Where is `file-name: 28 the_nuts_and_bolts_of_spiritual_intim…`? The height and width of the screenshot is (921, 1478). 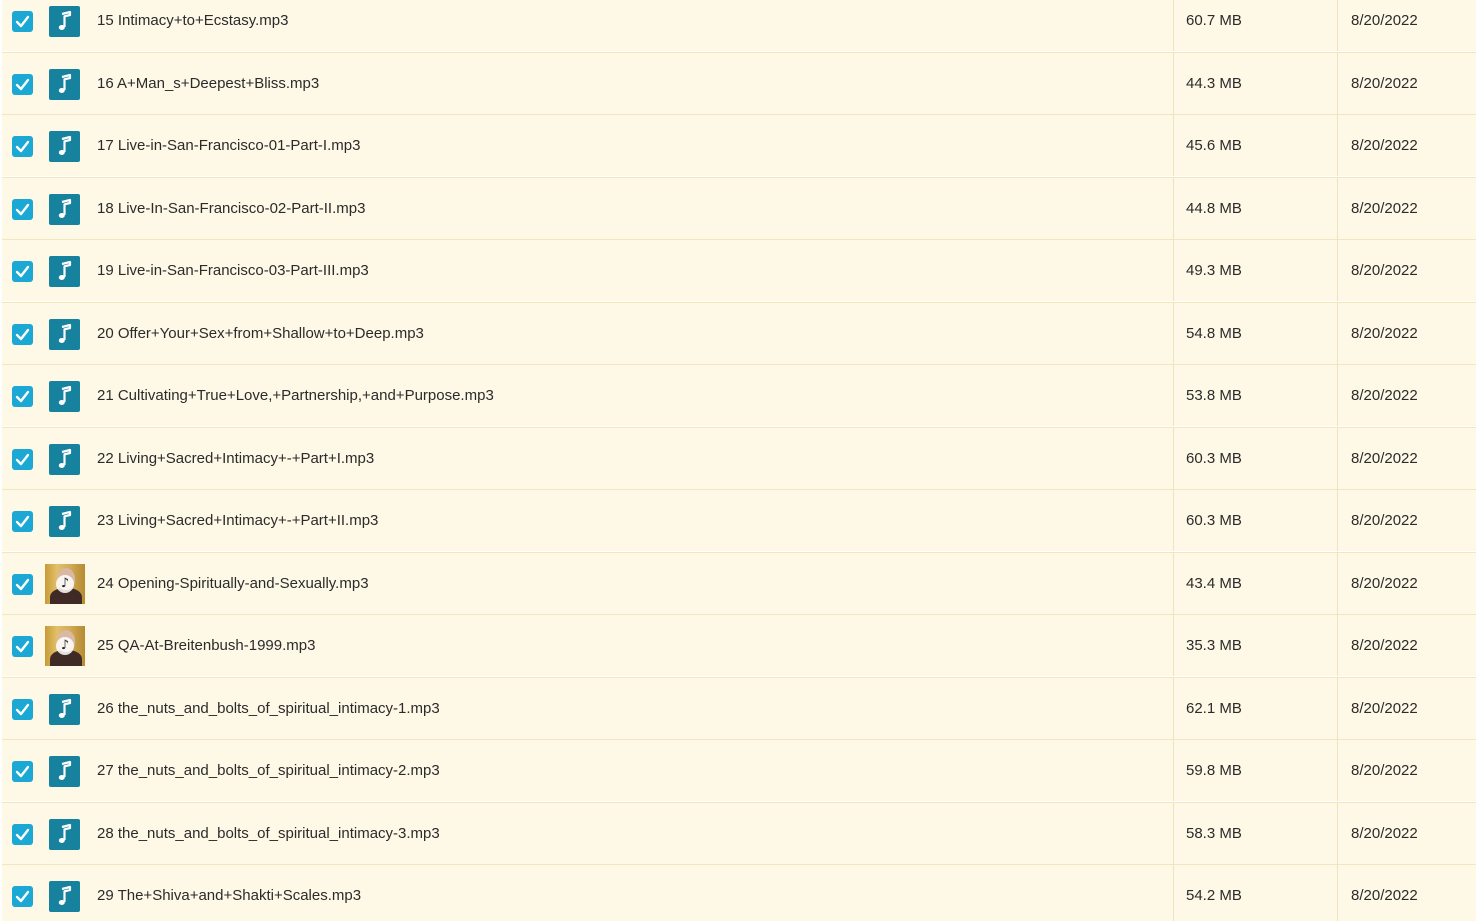 file-name: 28 the_nuts_and_bolts_of_spiritual_intim… is located at coordinates (268, 834).